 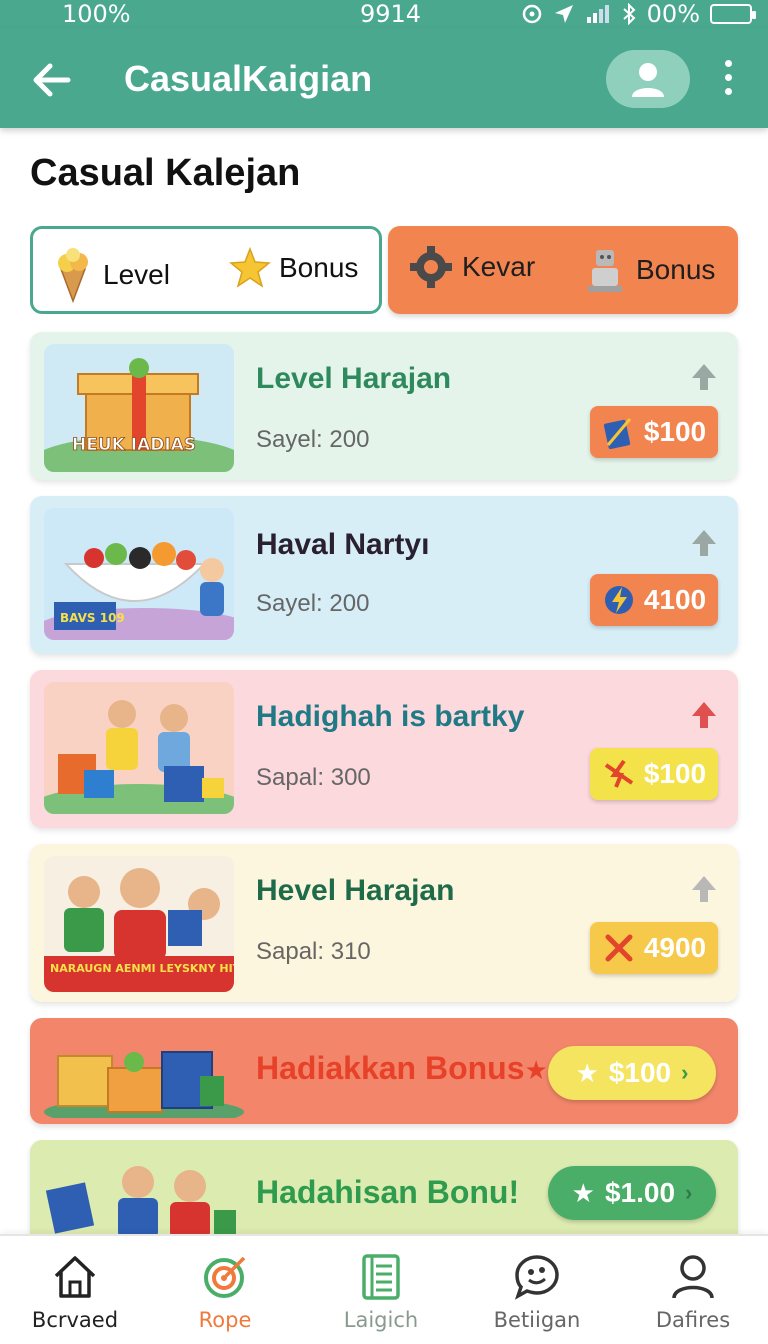 What do you see at coordinates (225, 1320) in the screenshot?
I see `nav-rope-label: Rope` at bounding box center [225, 1320].